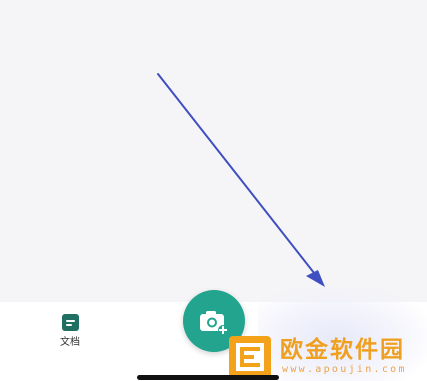 Image resolution: width=427 pixels, height=381 pixels. Describe the element at coordinates (70, 332) in the screenshot. I see `nav-item-documents: 文档` at that location.